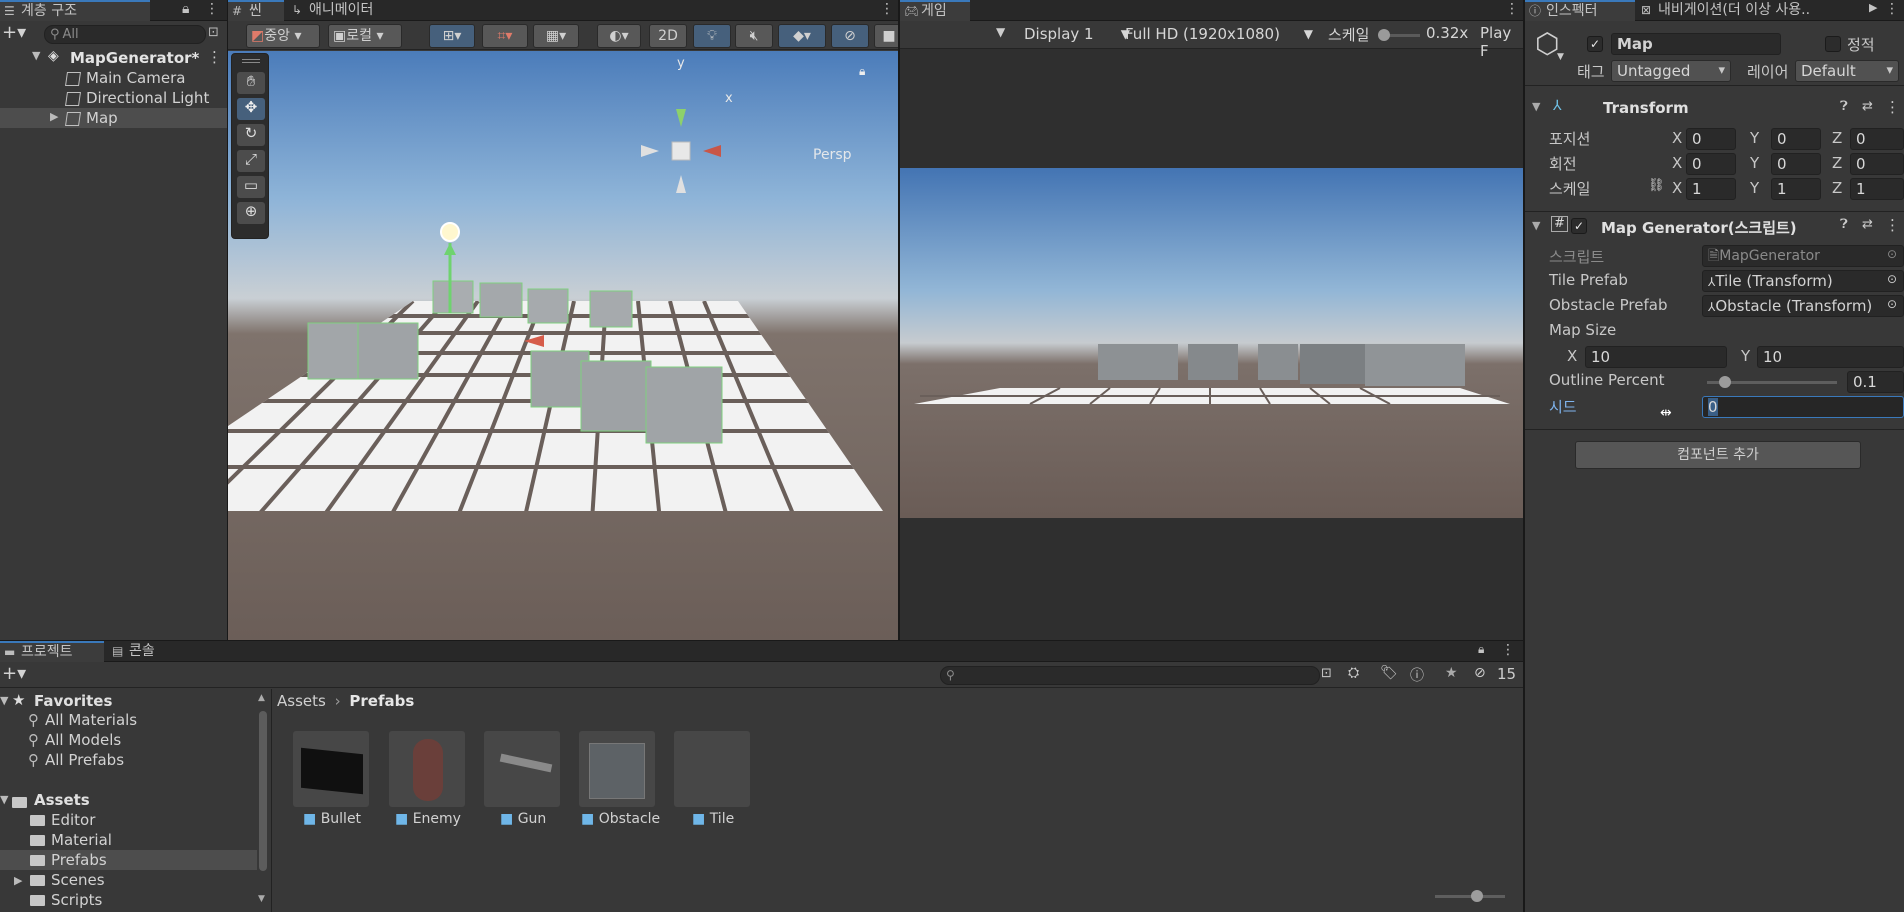 This screenshot has height=912, width=1904. Describe the element at coordinates (619, 36) in the screenshot. I see `shading-mode-dropdown: ◐▾` at that location.